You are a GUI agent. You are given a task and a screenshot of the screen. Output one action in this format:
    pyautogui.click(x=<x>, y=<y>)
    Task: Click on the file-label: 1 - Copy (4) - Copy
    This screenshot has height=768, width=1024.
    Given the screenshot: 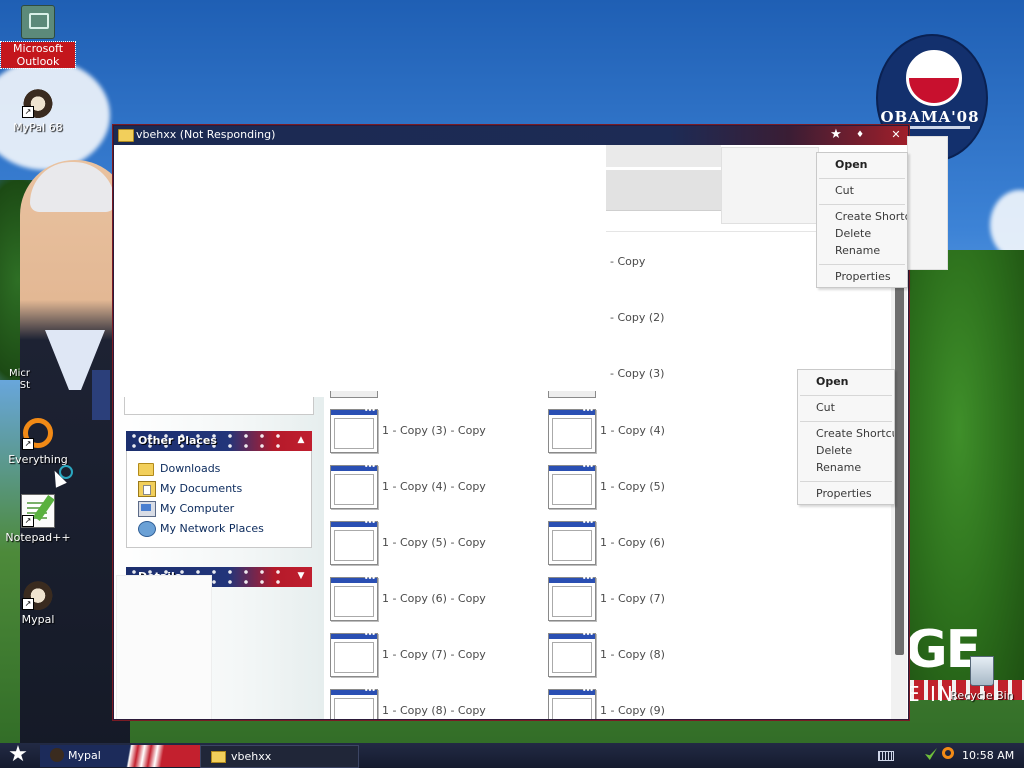 What is the action you would take?
    pyautogui.click(x=434, y=486)
    